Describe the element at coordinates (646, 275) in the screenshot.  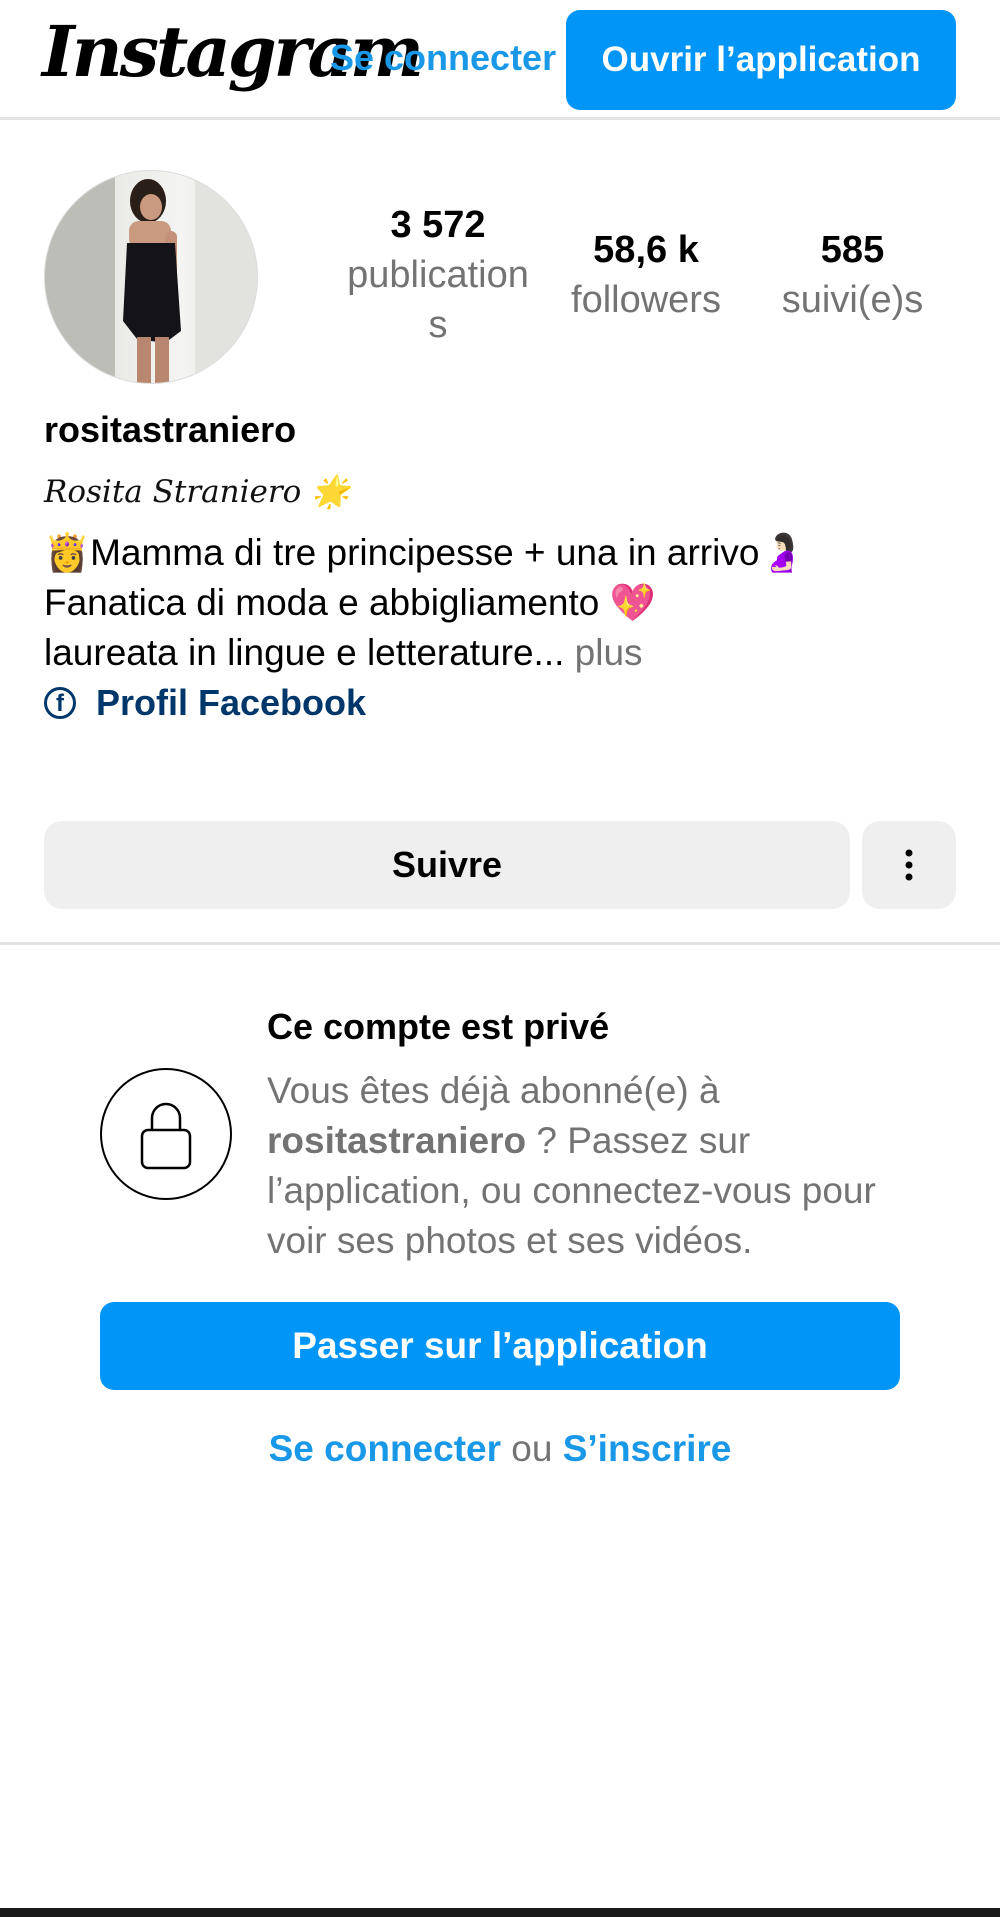
I see `stat-followers: 58,6 k followers` at that location.